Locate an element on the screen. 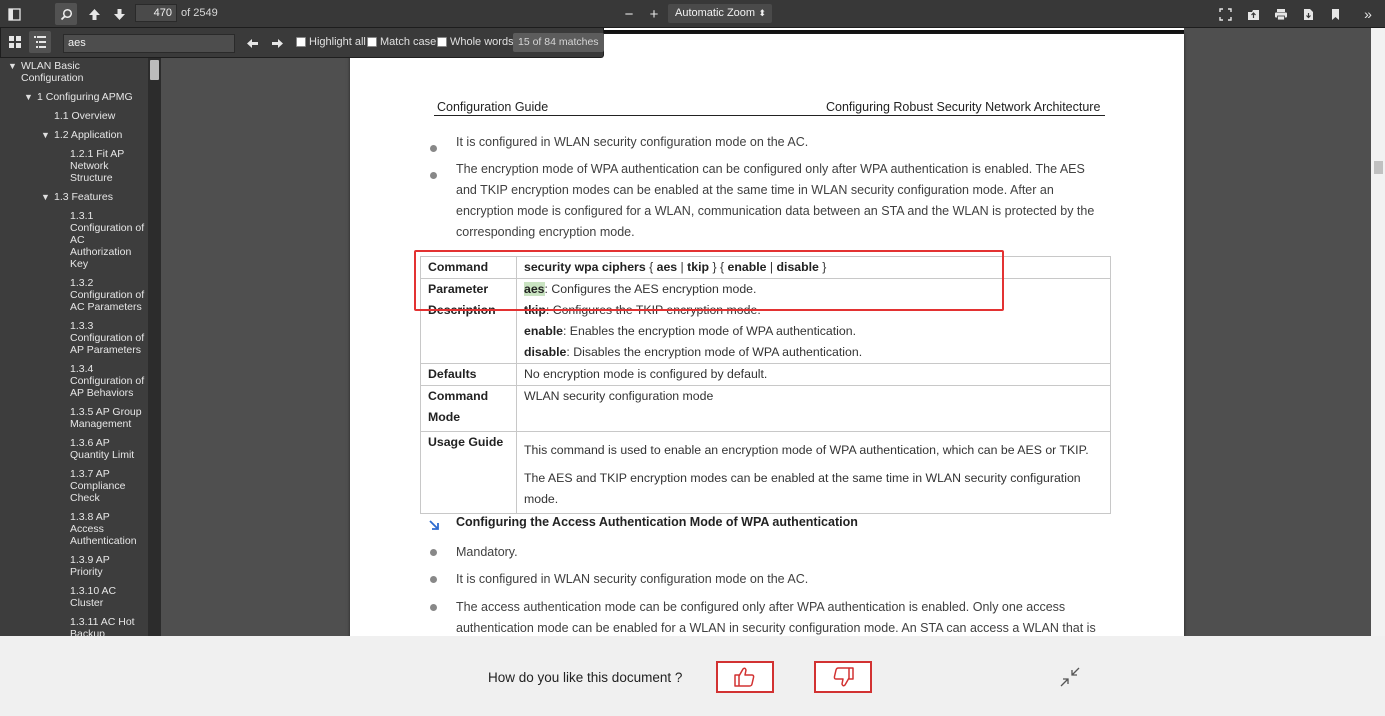  sidebar-scrollbar is located at coordinates (154, 347).